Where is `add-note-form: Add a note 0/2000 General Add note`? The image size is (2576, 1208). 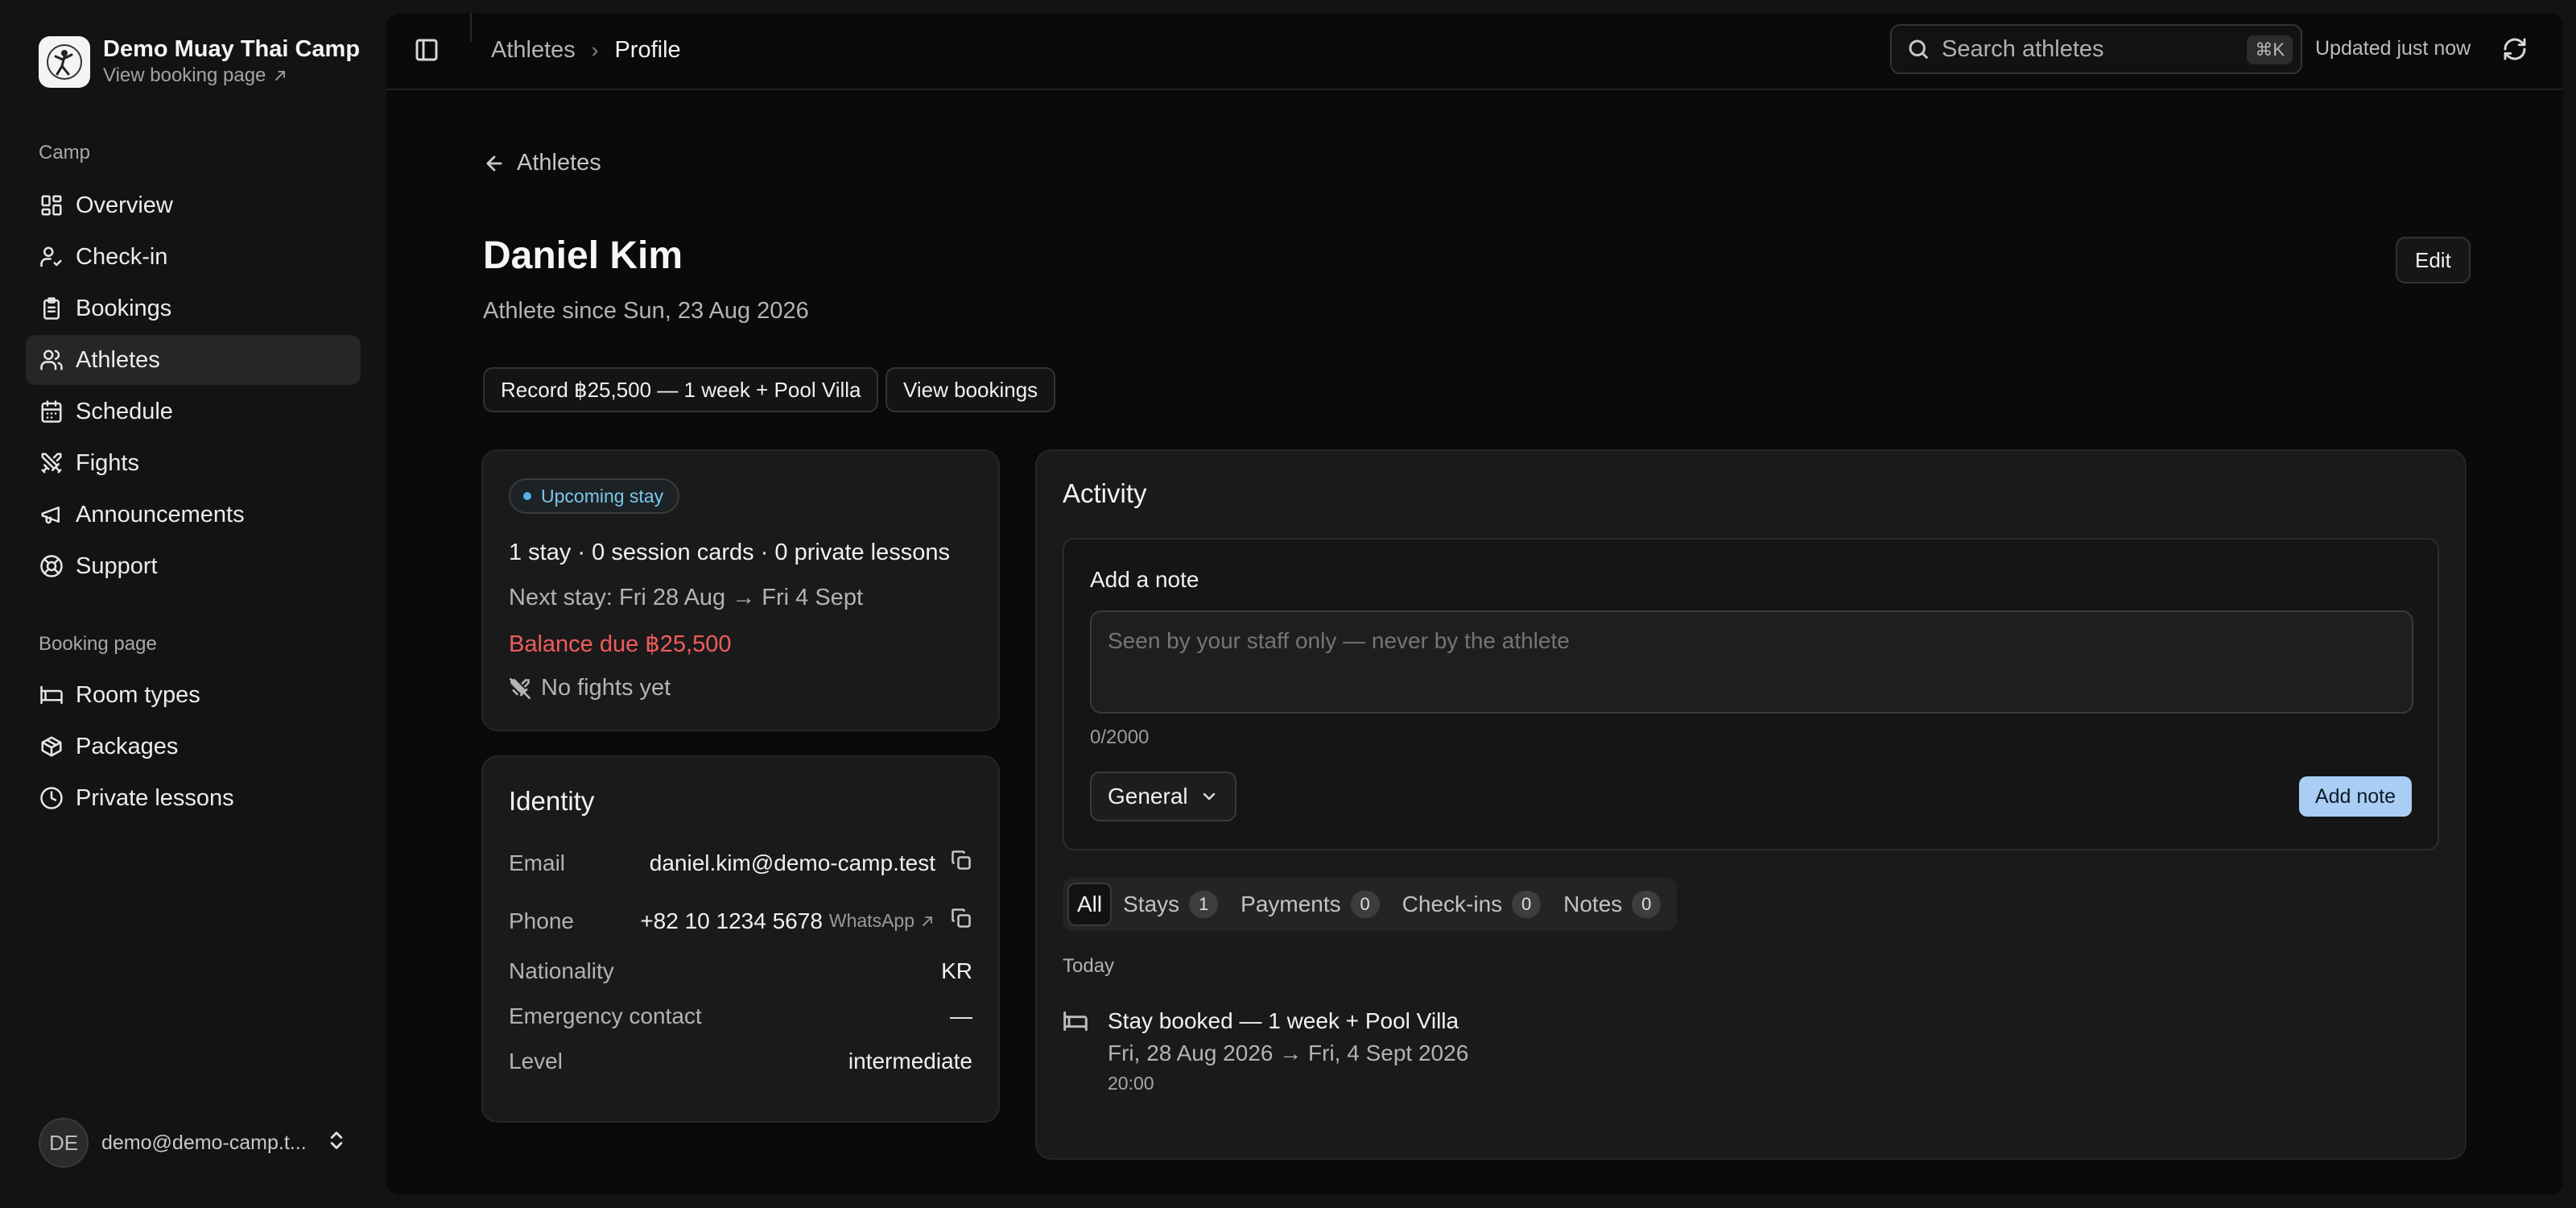
add-note-form: Add a note 0/2000 General Add note is located at coordinates (1751, 694).